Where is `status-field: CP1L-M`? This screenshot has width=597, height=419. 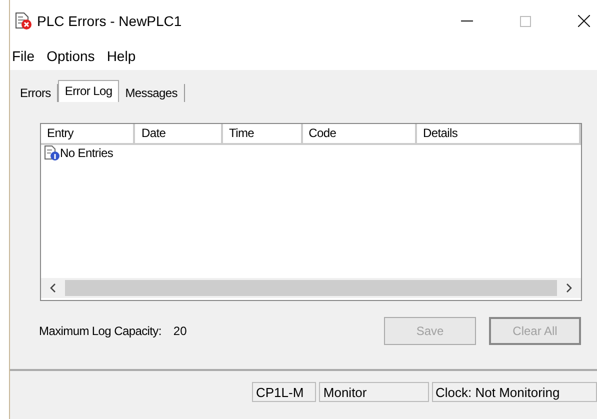
status-field: CP1L-M is located at coordinates (284, 392).